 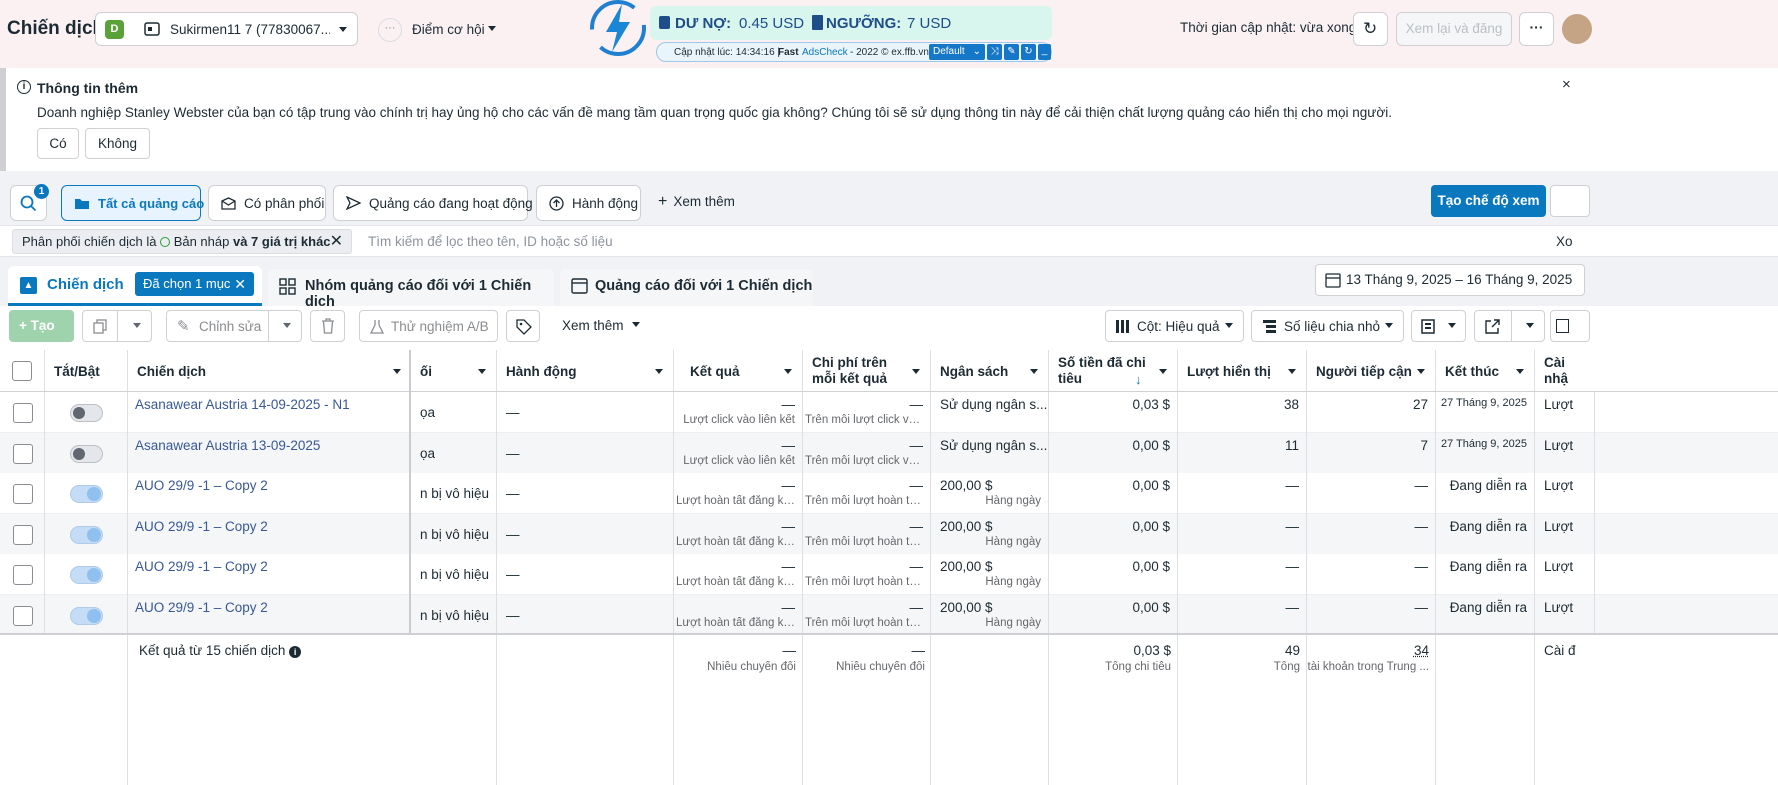 What do you see at coordinates (523, 326) in the screenshot?
I see `tag-button` at bounding box center [523, 326].